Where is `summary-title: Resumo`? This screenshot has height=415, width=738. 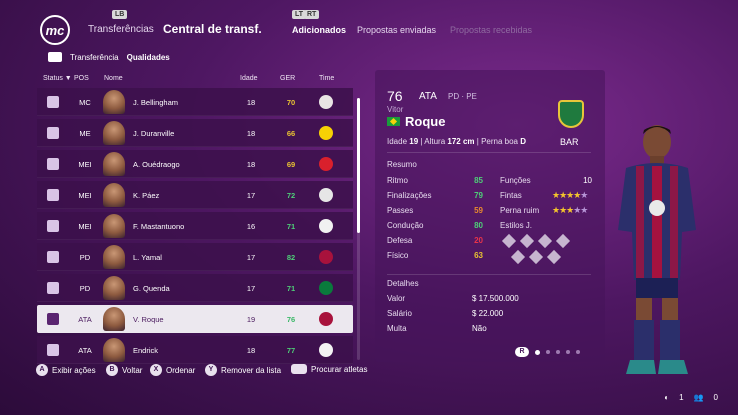 summary-title: Resumo is located at coordinates (402, 164).